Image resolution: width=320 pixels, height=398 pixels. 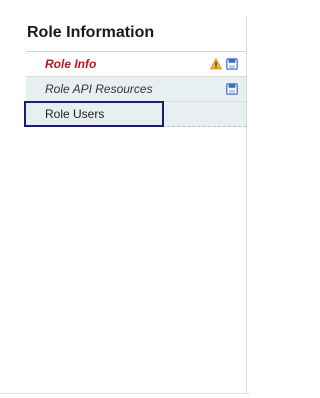 What do you see at coordinates (136, 64) in the screenshot?
I see `nav-item-role-info: Role Info` at bounding box center [136, 64].